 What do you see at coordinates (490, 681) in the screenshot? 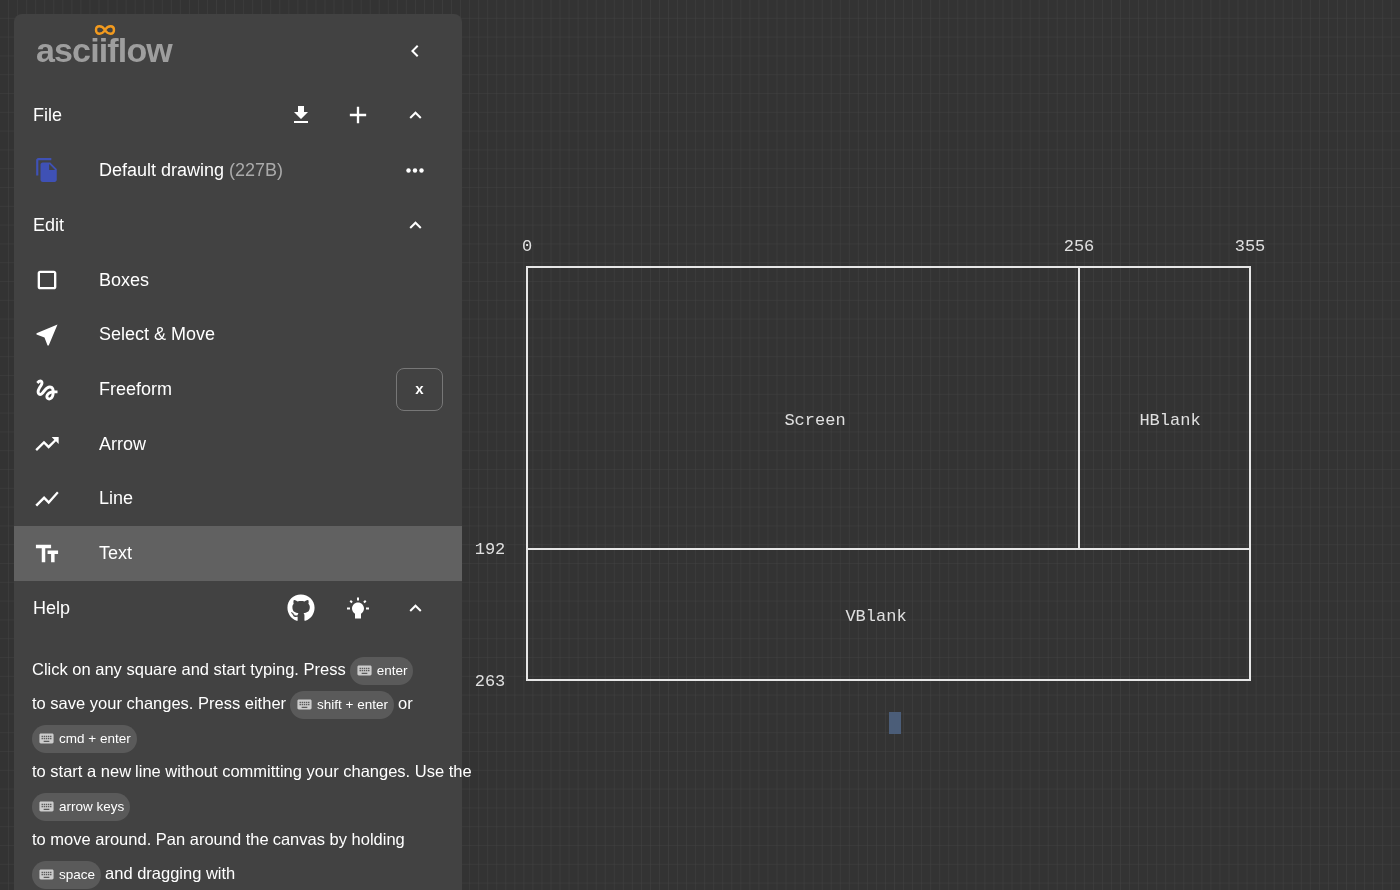
I see `coordinate-label: 263` at bounding box center [490, 681].